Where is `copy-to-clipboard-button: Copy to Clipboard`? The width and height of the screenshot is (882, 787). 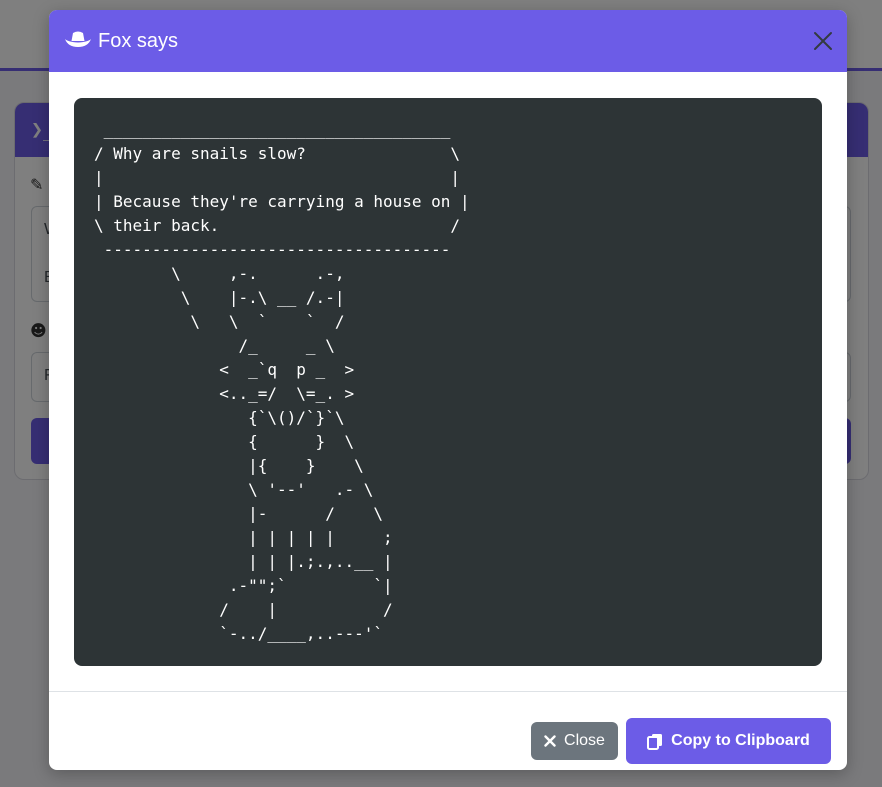 copy-to-clipboard-button: Copy to Clipboard is located at coordinates (728, 741).